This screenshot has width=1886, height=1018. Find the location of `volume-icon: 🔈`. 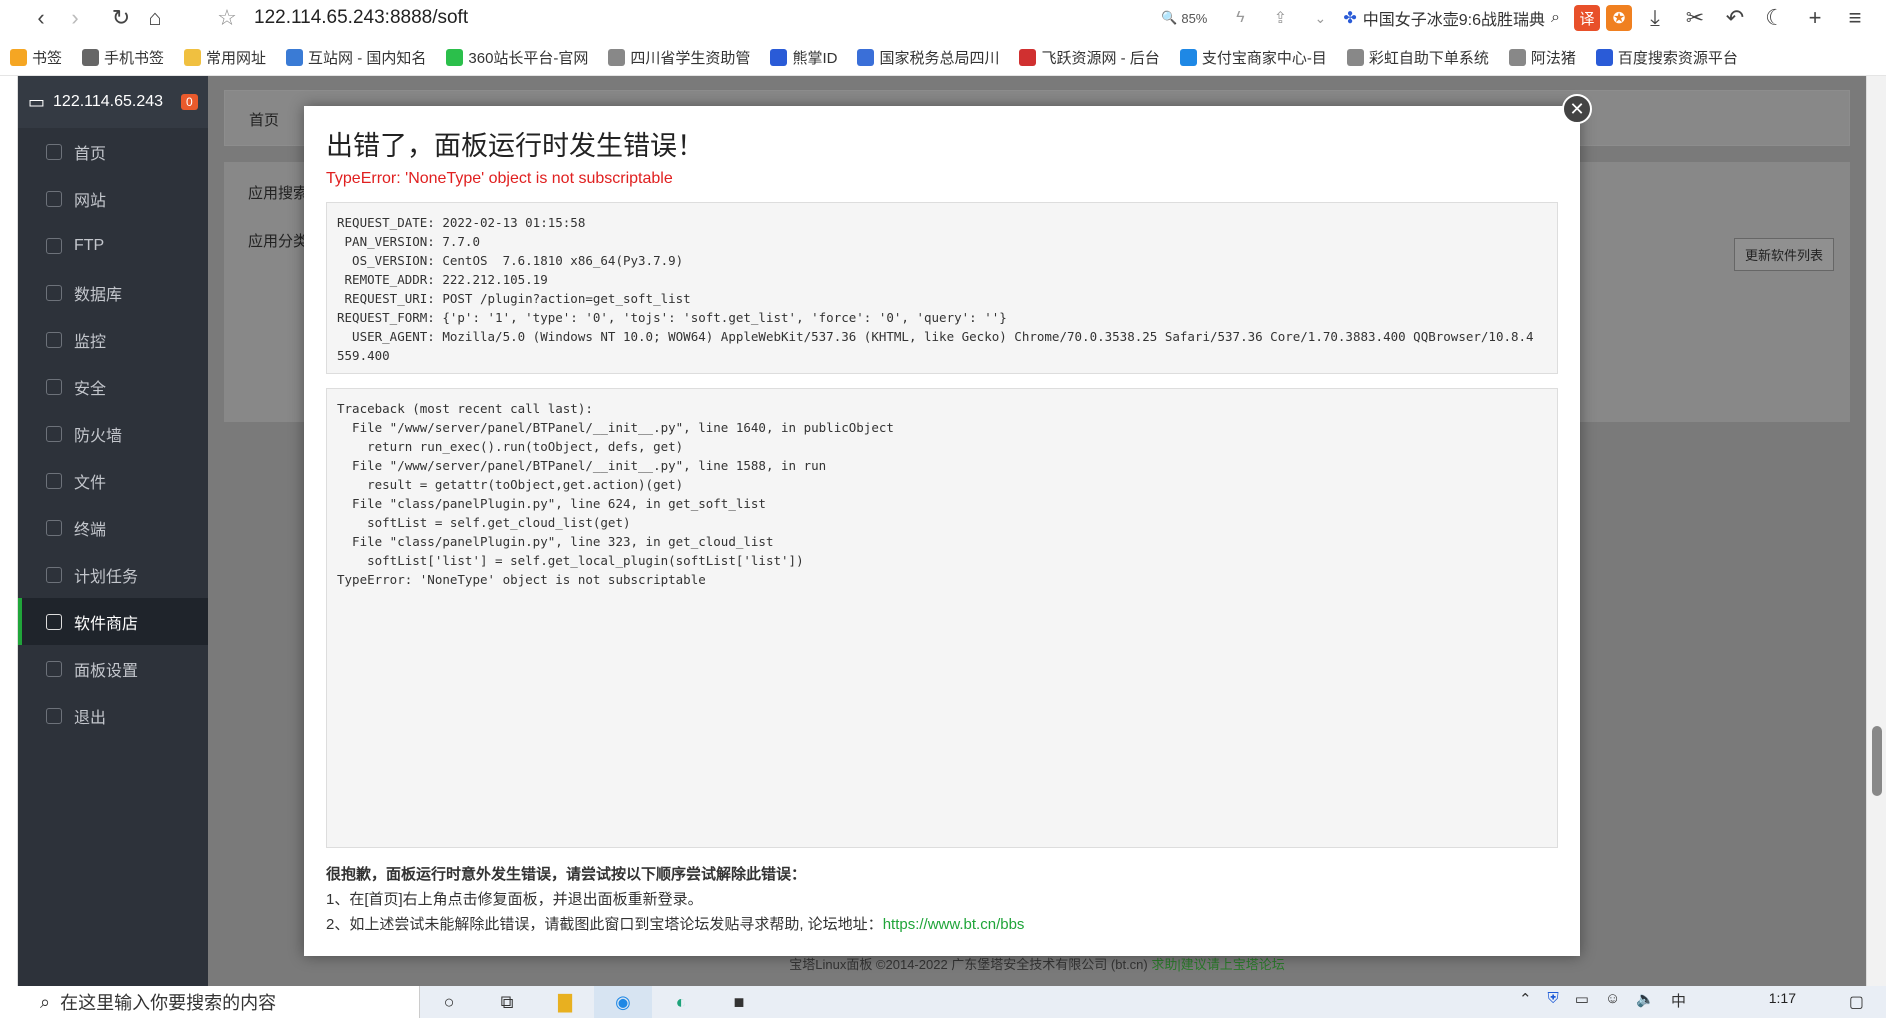

volume-icon: 🔈 is located at coordinates (1645, 1000).